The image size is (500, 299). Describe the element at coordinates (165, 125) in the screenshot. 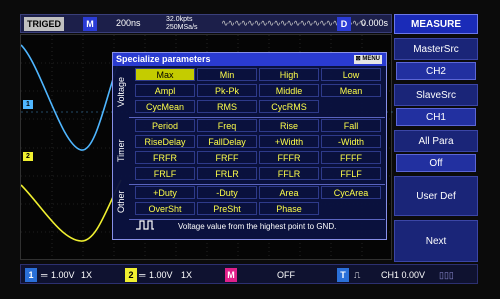

I see `param-period: Period` at that location.